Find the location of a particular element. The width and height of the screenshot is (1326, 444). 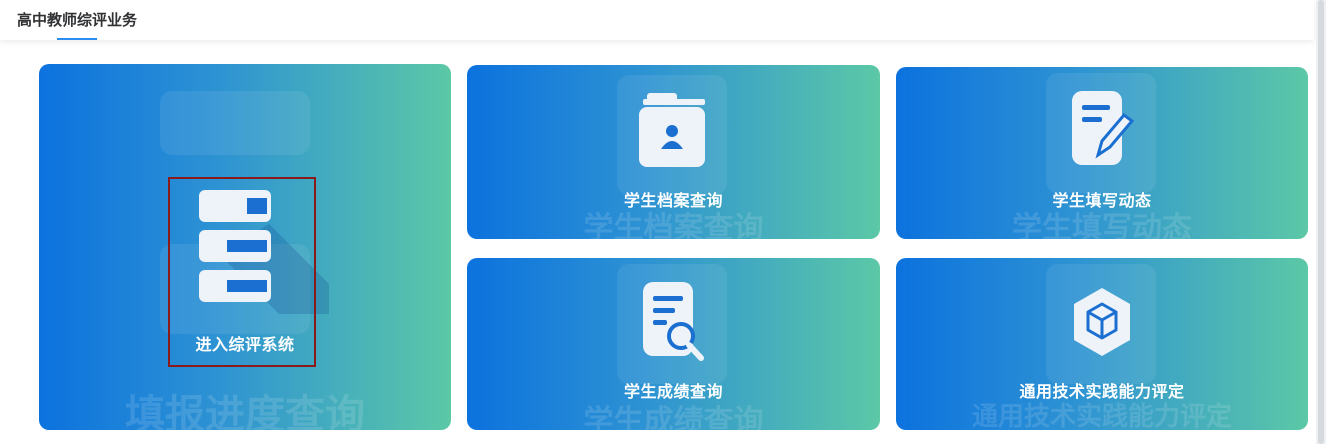

card-label: 通用技术实践能力评定 is located at coordinates (1102, 391).